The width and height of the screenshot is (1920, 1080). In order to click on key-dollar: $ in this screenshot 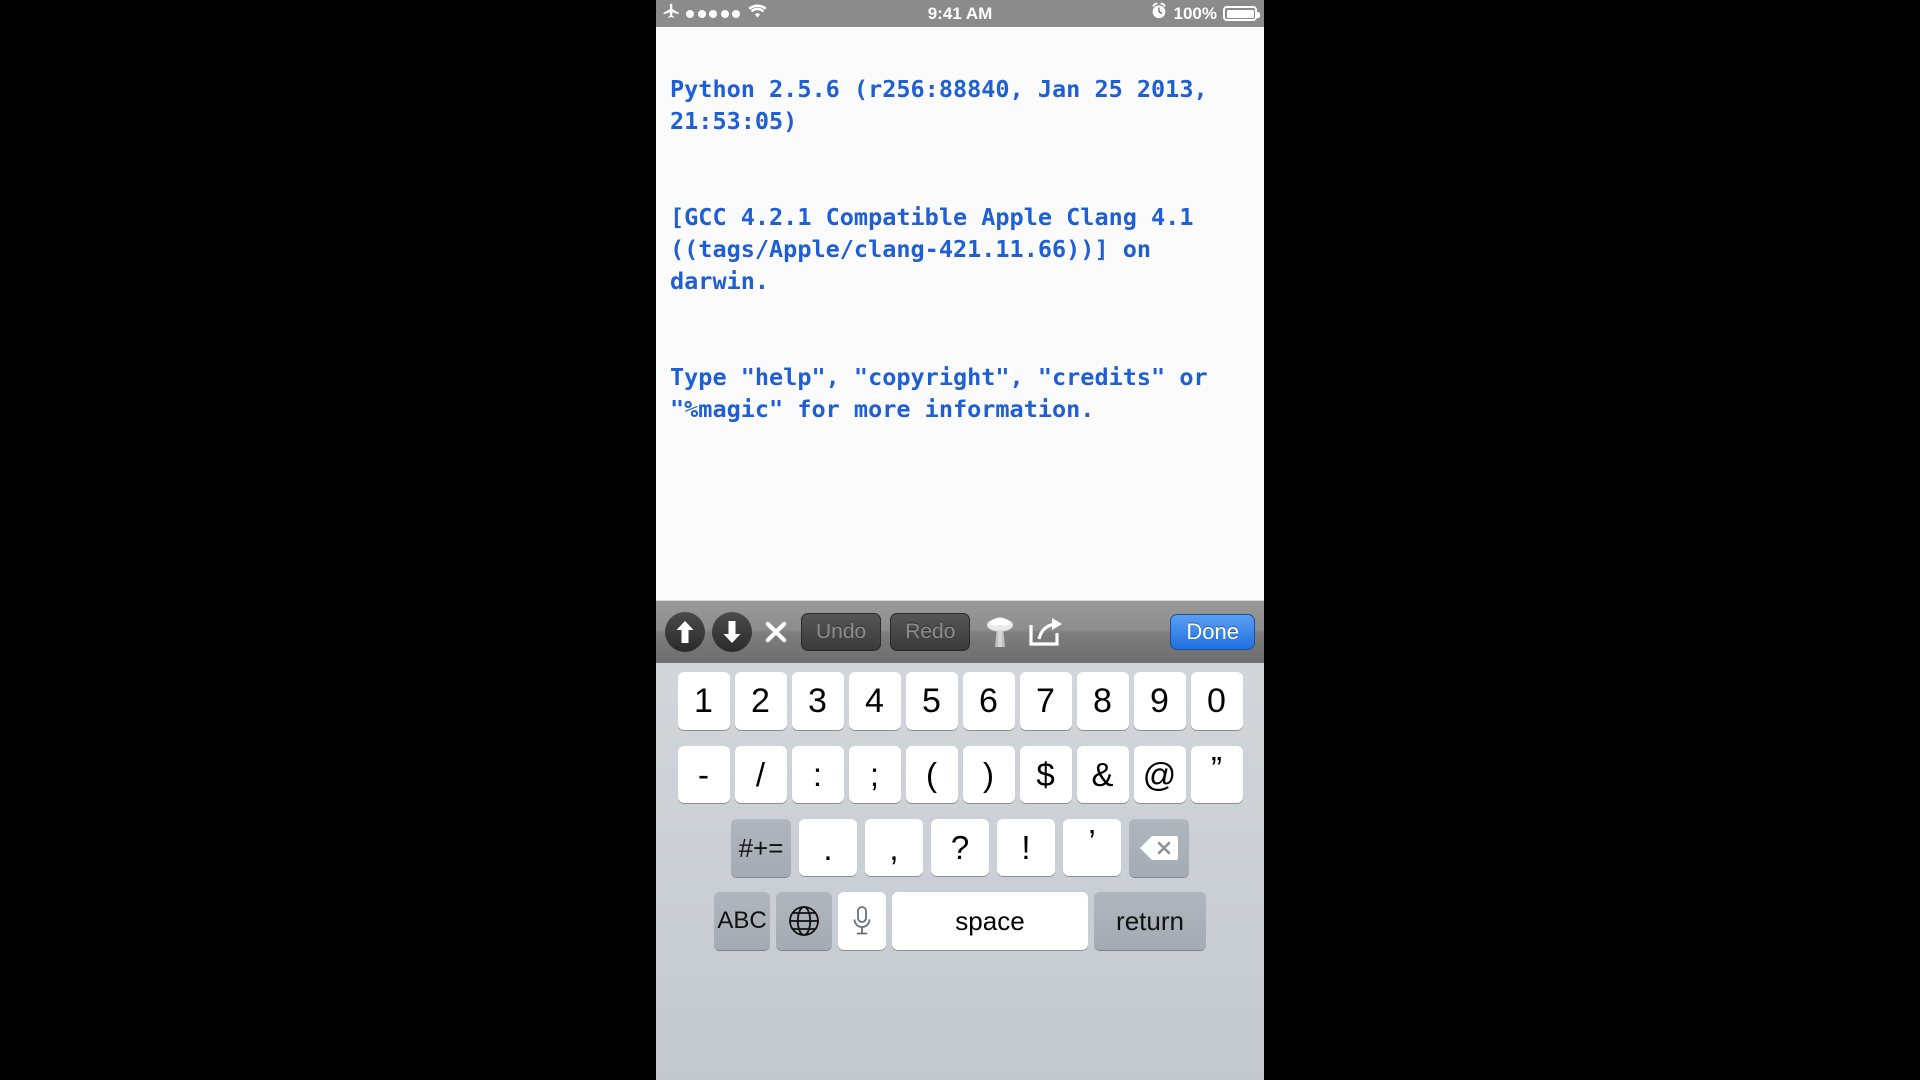, I will do `click(1045, 774)`.